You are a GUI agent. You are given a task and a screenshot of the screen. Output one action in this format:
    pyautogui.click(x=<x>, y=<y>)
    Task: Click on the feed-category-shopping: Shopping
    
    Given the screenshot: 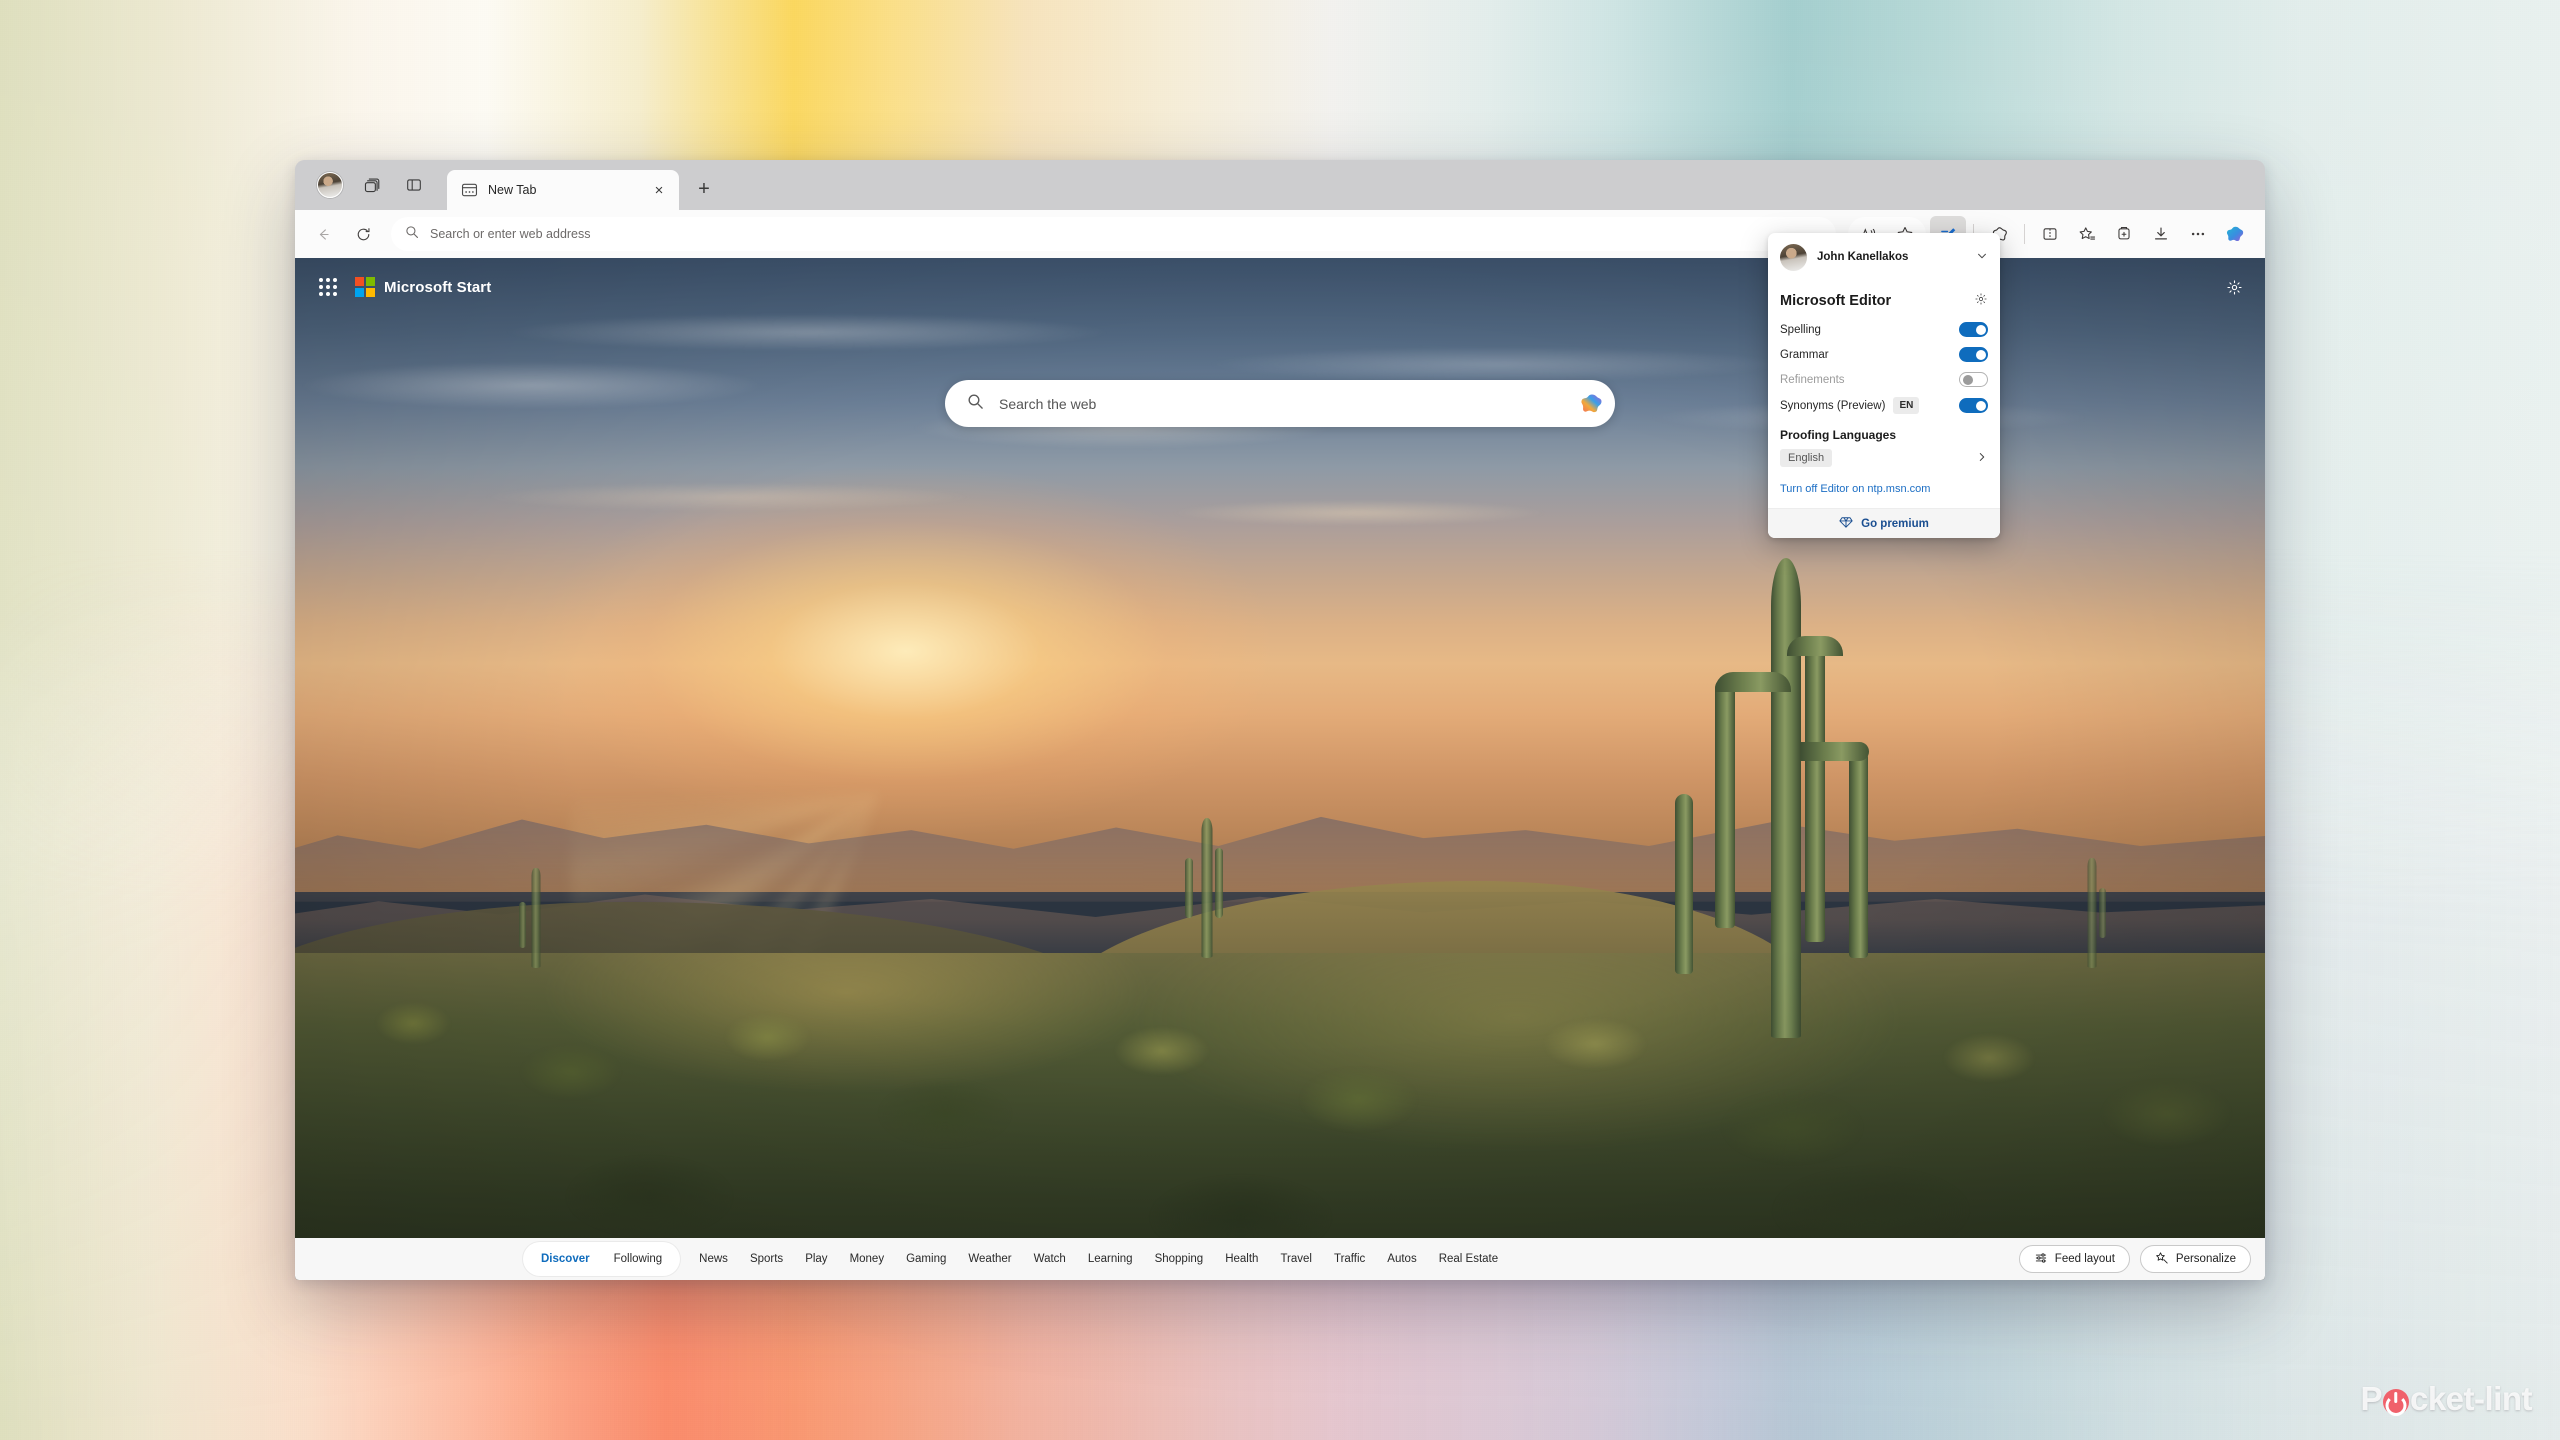 What is the action you would take?
    pyautogui.click(x=1179, y=1259)
    